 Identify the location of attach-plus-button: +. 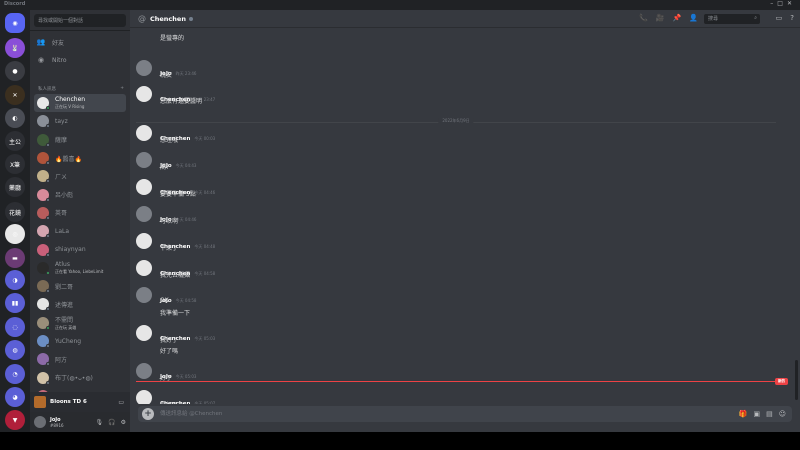
(148, 414).